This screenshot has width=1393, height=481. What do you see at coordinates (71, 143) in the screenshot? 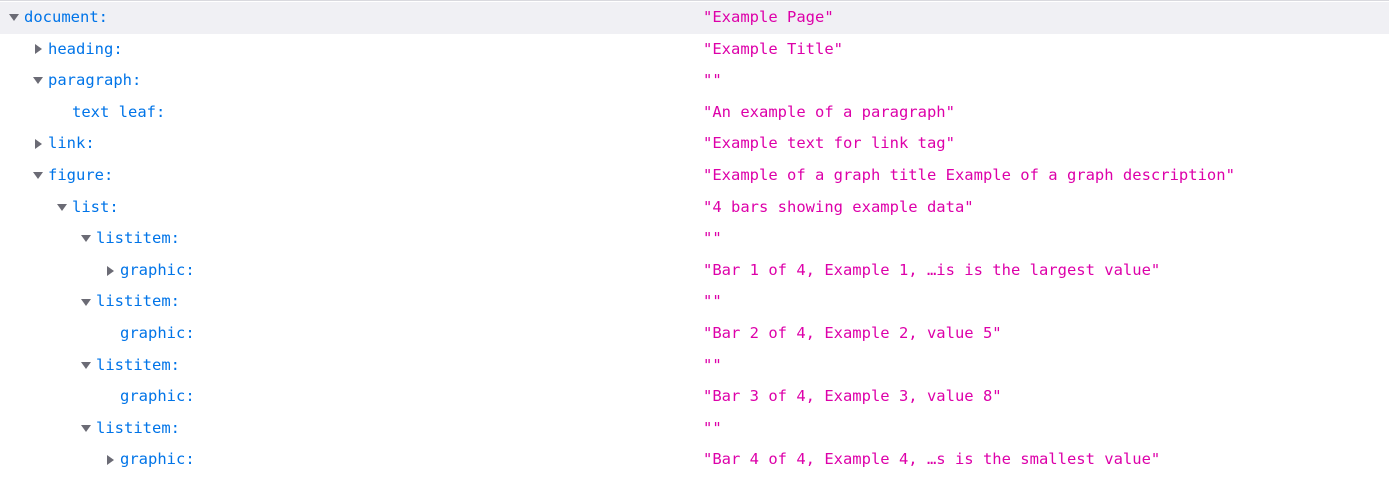
I see `node-role: link:` at bounding box center [71, 143].